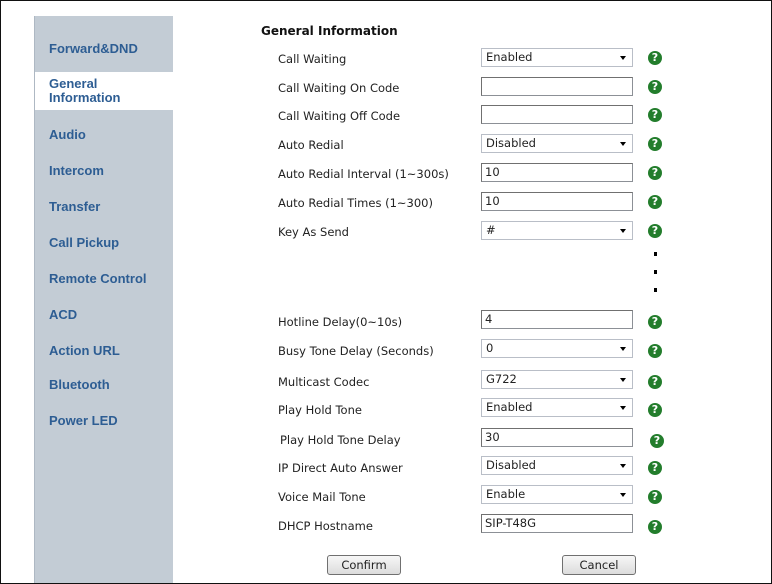 This screenshot has height=584, width=772. I want to click on sidebar-item-remote-control: Remote Control, so click(104, 278).